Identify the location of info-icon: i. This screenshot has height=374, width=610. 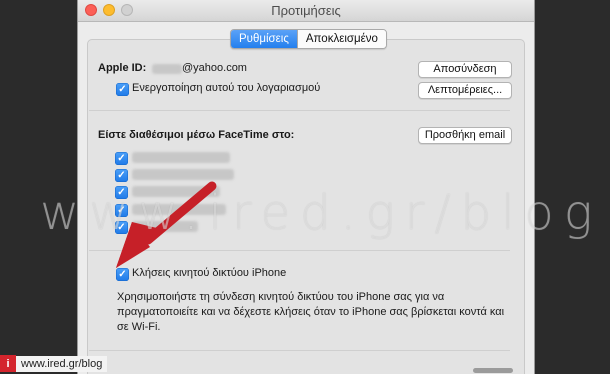
(8, 363).